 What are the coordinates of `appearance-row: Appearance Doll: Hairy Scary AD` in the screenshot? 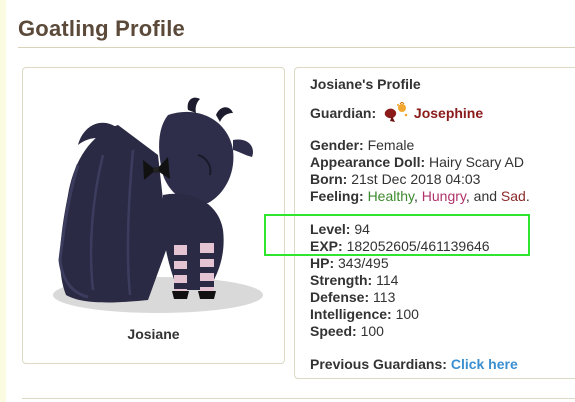 It's located at (417, 162).